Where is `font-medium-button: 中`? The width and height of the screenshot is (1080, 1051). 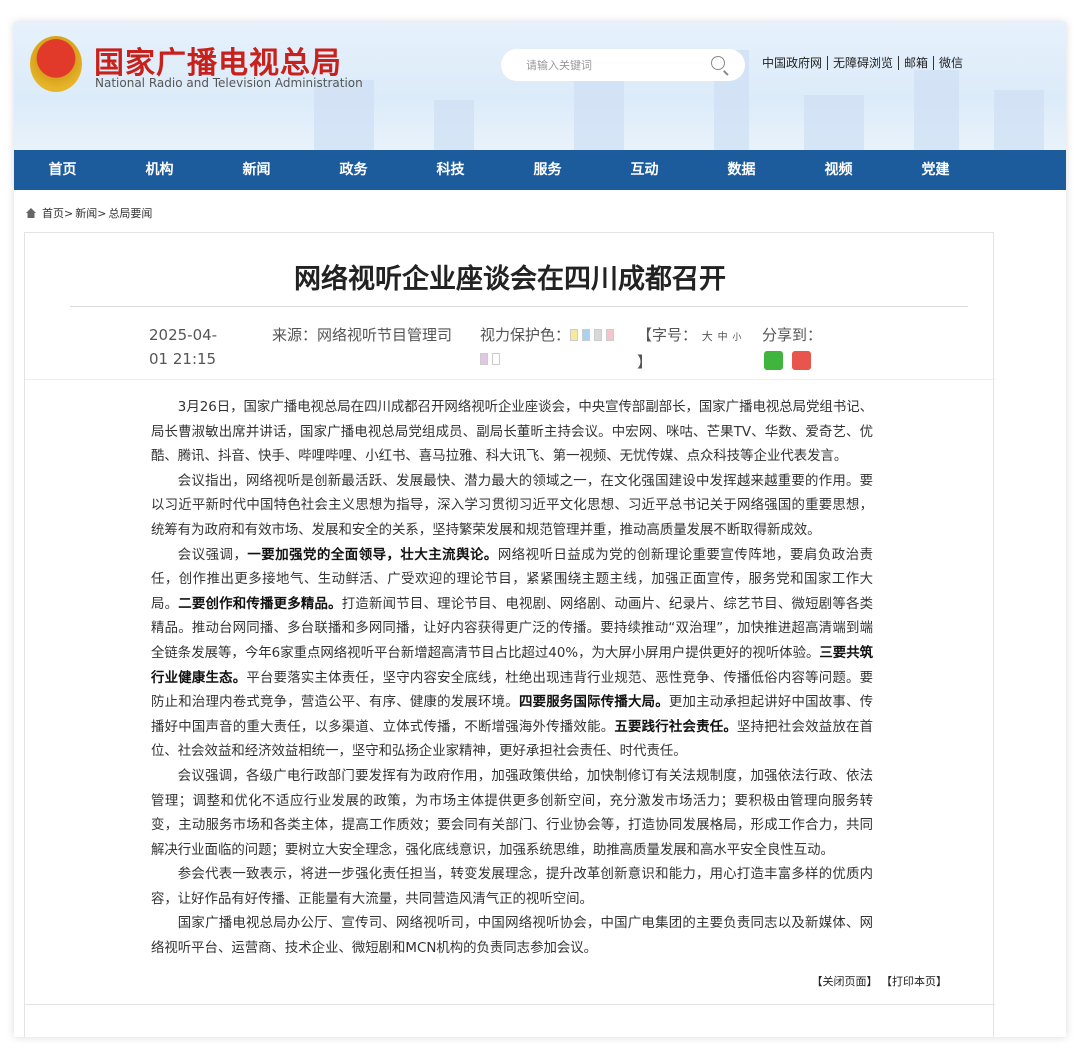 font-medium-button: 中 is located at coordinates (723, 337).